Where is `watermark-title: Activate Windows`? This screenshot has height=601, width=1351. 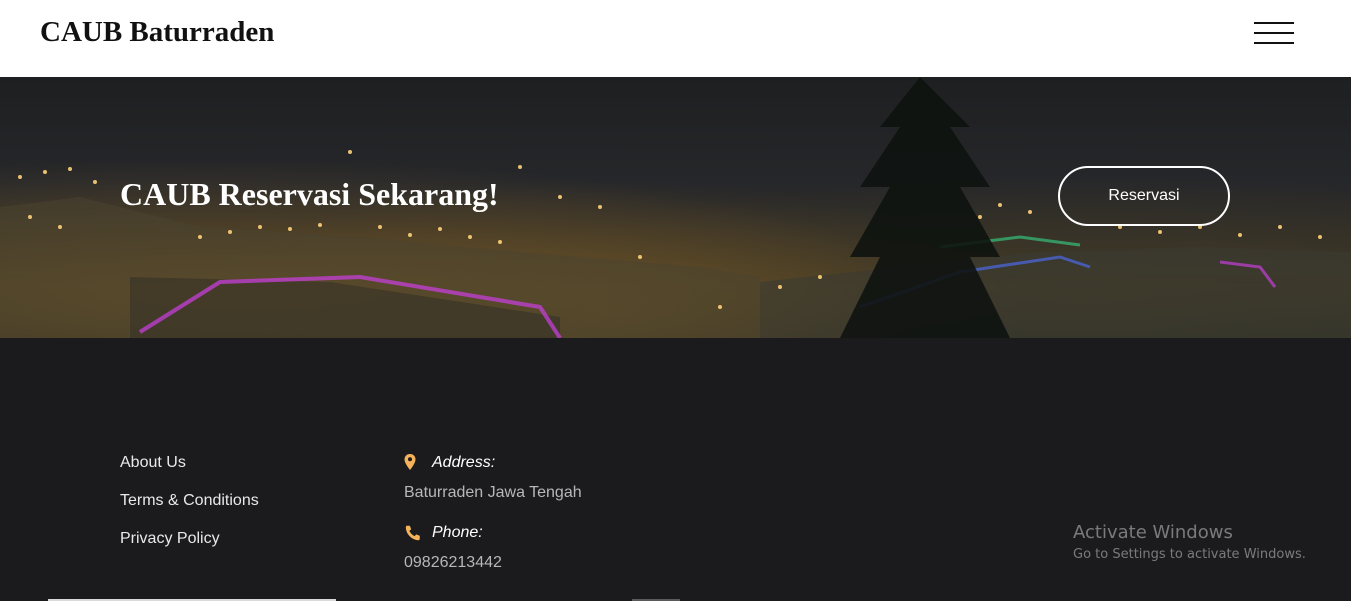
watermark-title: Activate Windows is located at coordinates (1153, 532).